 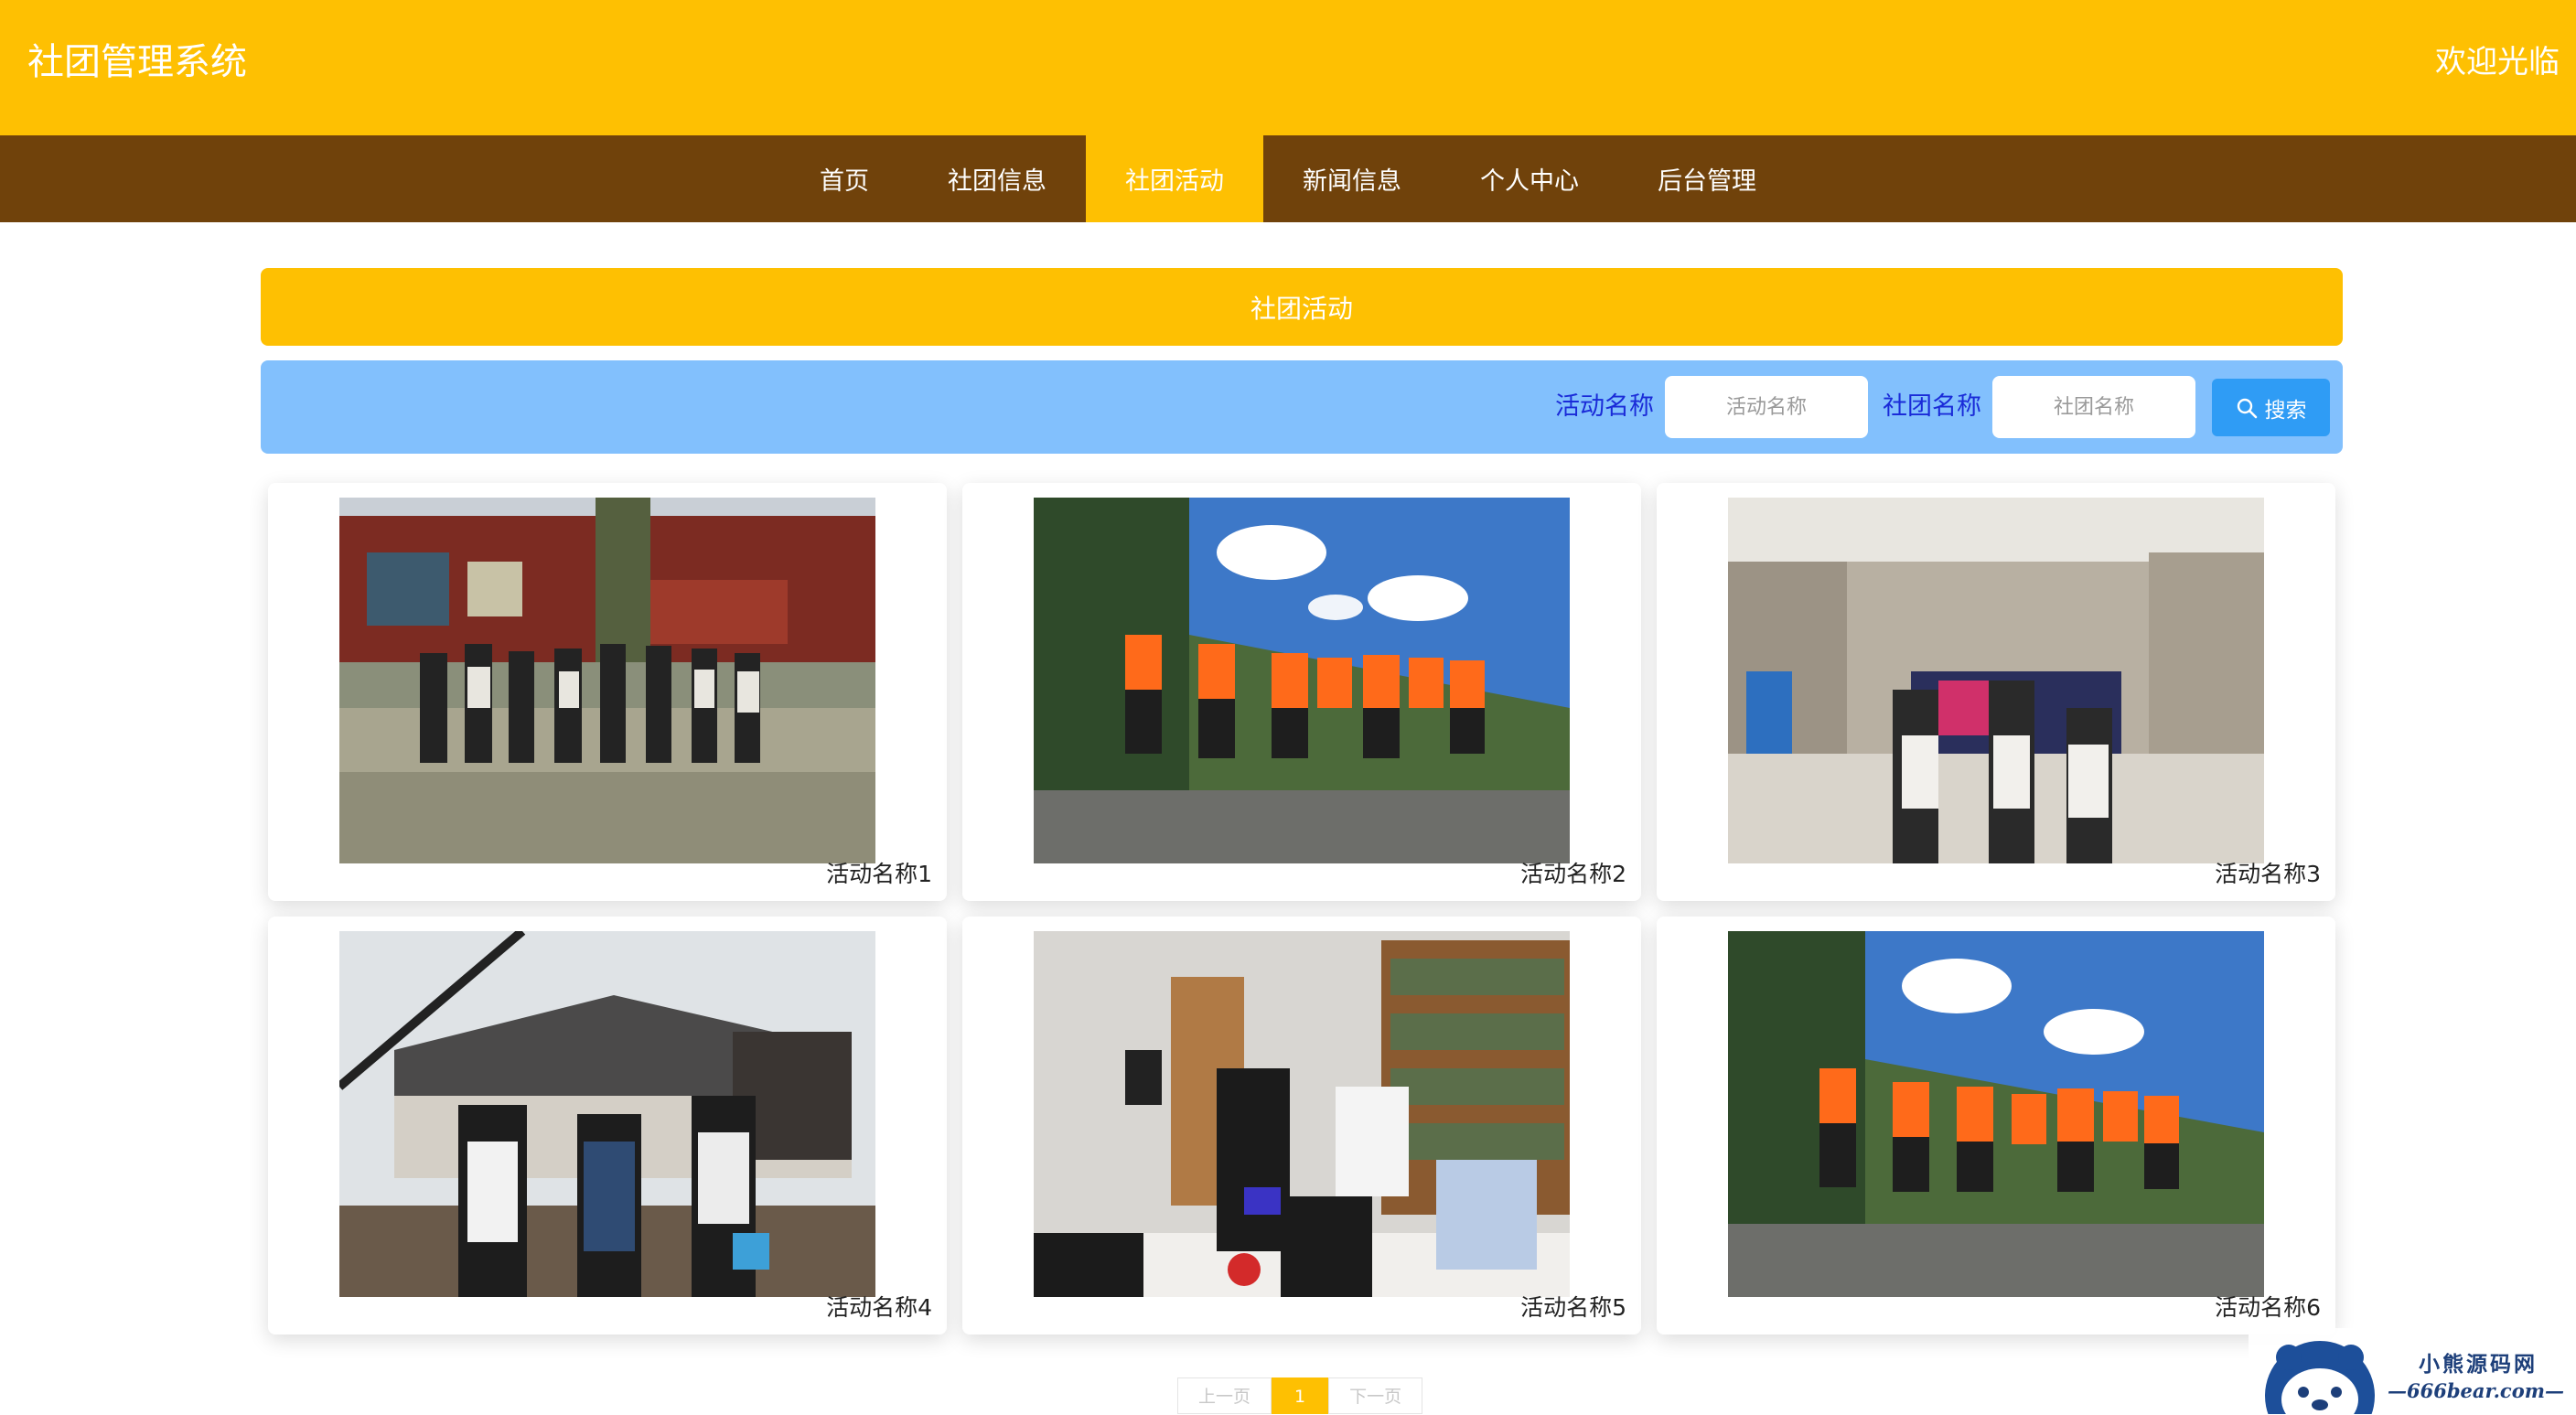 I want to click on pagination: 上一页 1 下一页, so click(x=1300, y=1395).